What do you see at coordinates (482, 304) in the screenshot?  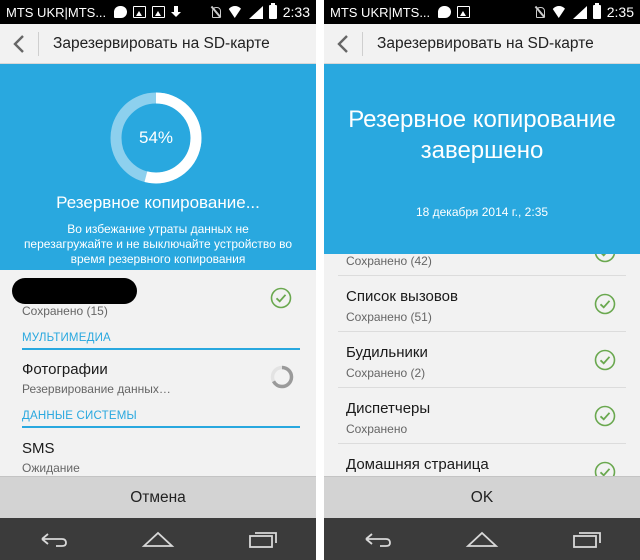 I see `list-item: Список вызовов Сохранено (51)` at bounding box center [482, 304].